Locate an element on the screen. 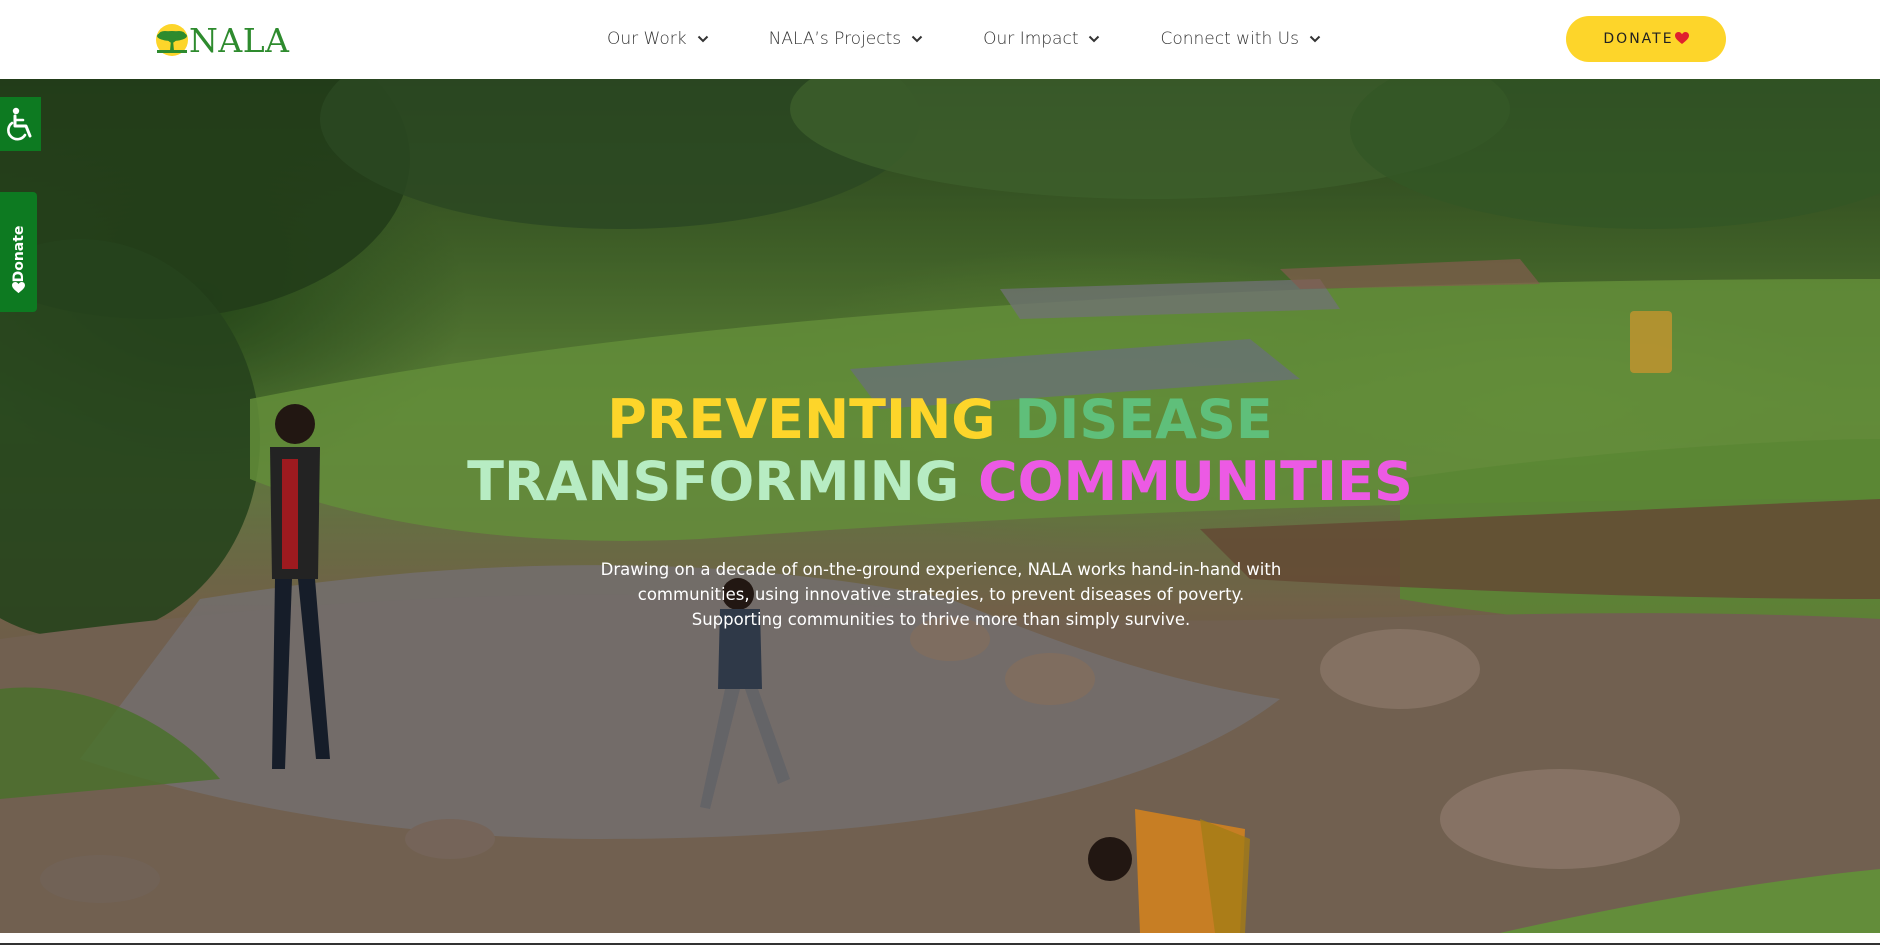 The image size is (1880, 945). nav-item-label: NALA’s Projects is located at coordinates (835, 39).